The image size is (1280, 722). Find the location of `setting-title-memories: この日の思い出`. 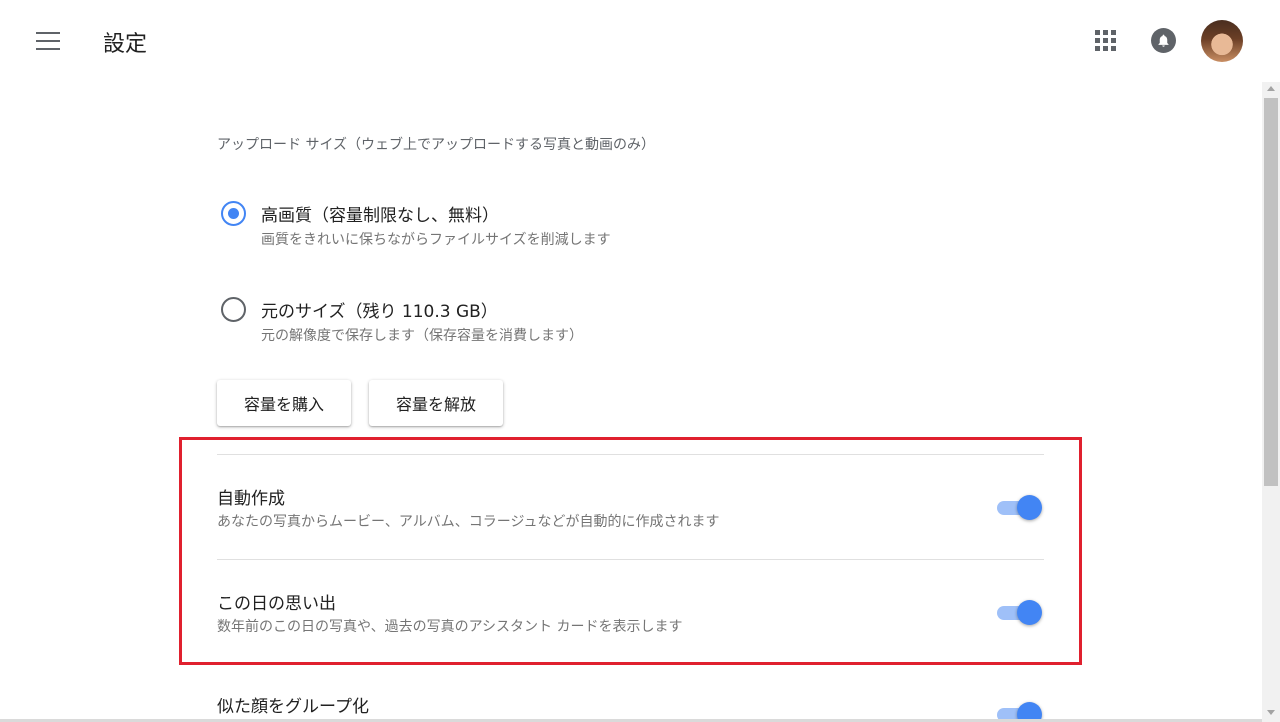

setting-title-memories: この日の思い出 is located at coordinates (276, 604).